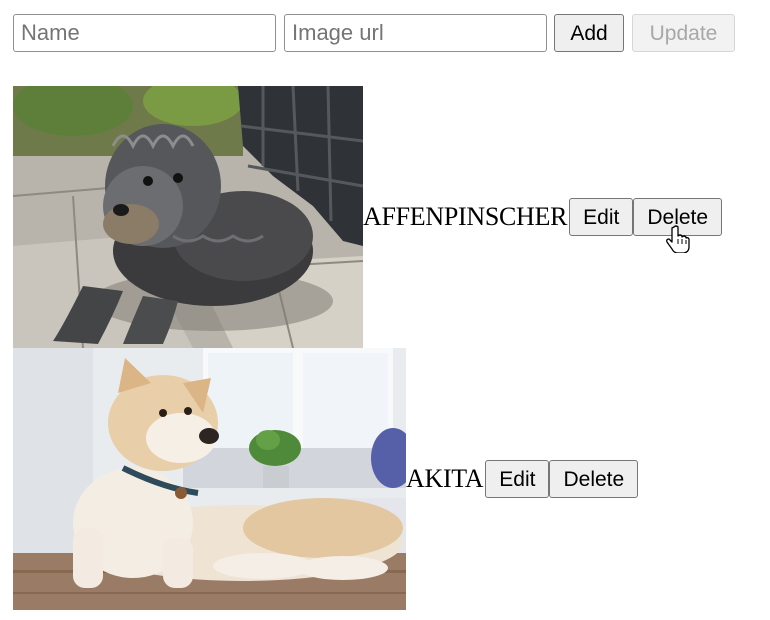 The height and width of the screenshot is (620, 770). Describe the element at coordinates (415, 33) in the screenshot. I see `image-url-input` at that location.